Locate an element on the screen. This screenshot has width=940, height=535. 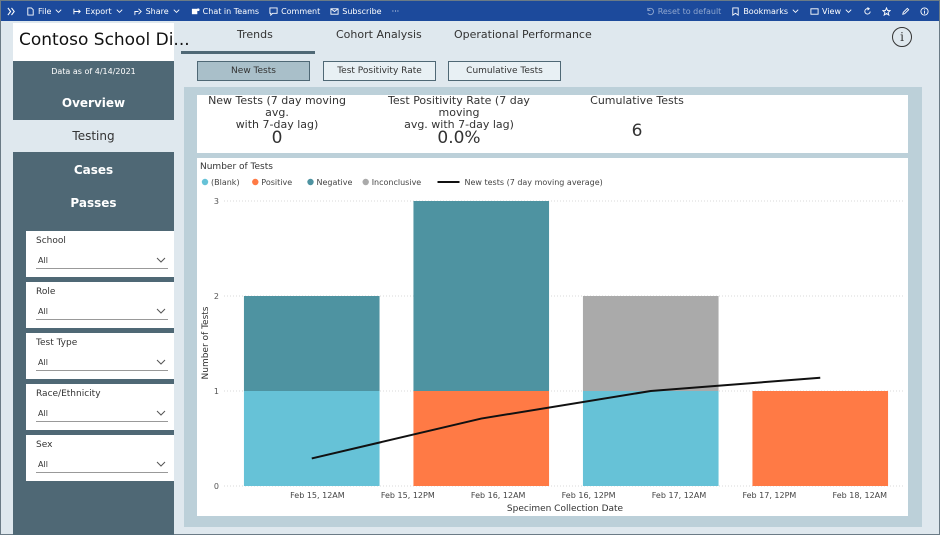
view-menu: View is located at coordinates (831, 11).